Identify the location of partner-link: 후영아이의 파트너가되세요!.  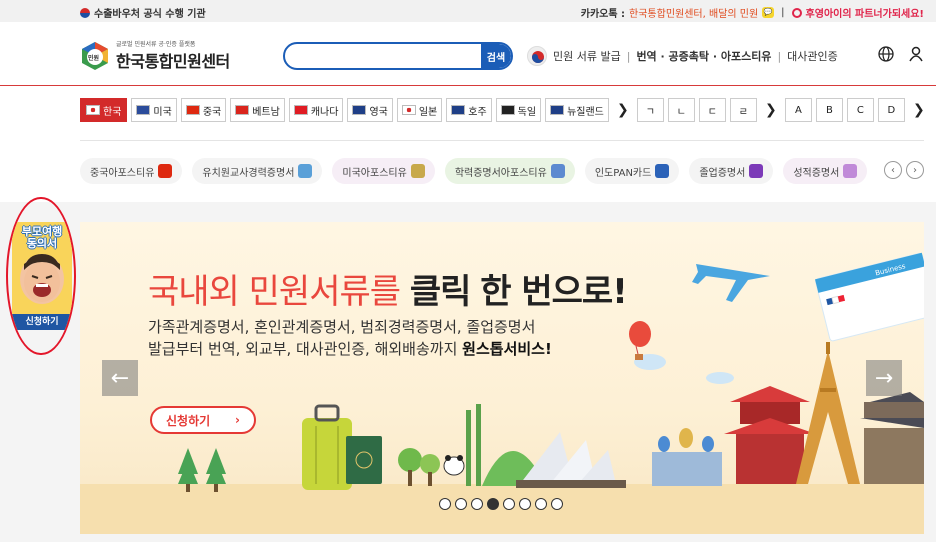
(865, 12).